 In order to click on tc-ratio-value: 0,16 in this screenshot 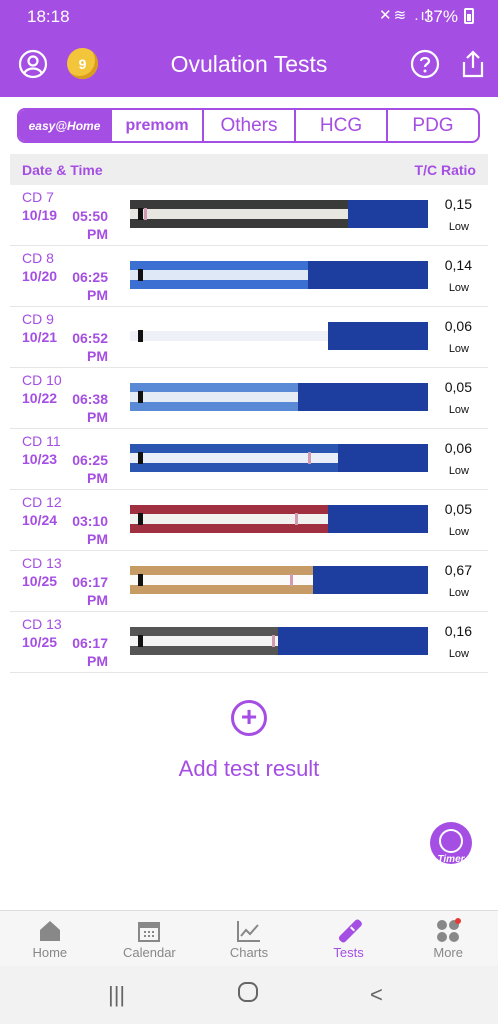, I will do `click(458, 631)`.